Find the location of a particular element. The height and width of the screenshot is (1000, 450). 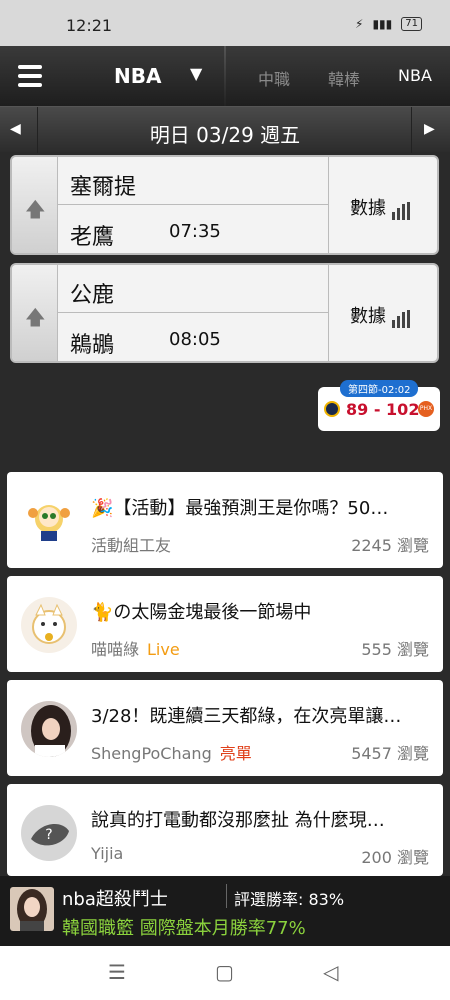

game-time: 07:35 is located at coordinates (195, 231).